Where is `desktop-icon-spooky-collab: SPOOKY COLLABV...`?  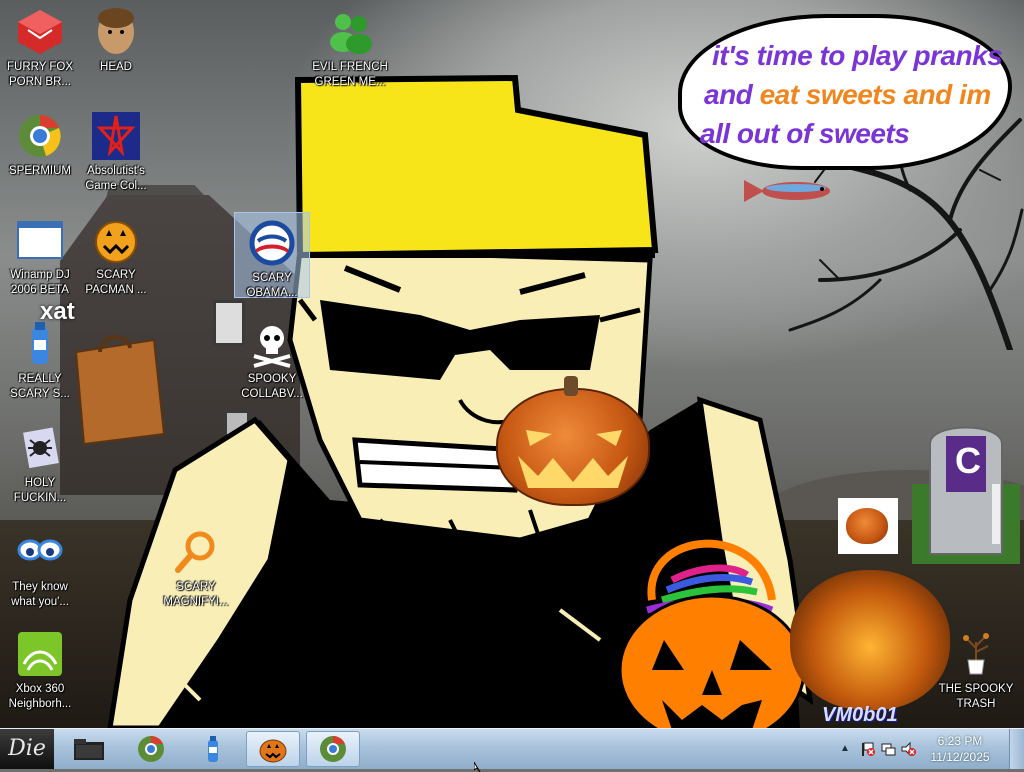 desktop-icon-spooky-collab: SPOOKY COLLABV... is located at coordinates (272, 361).